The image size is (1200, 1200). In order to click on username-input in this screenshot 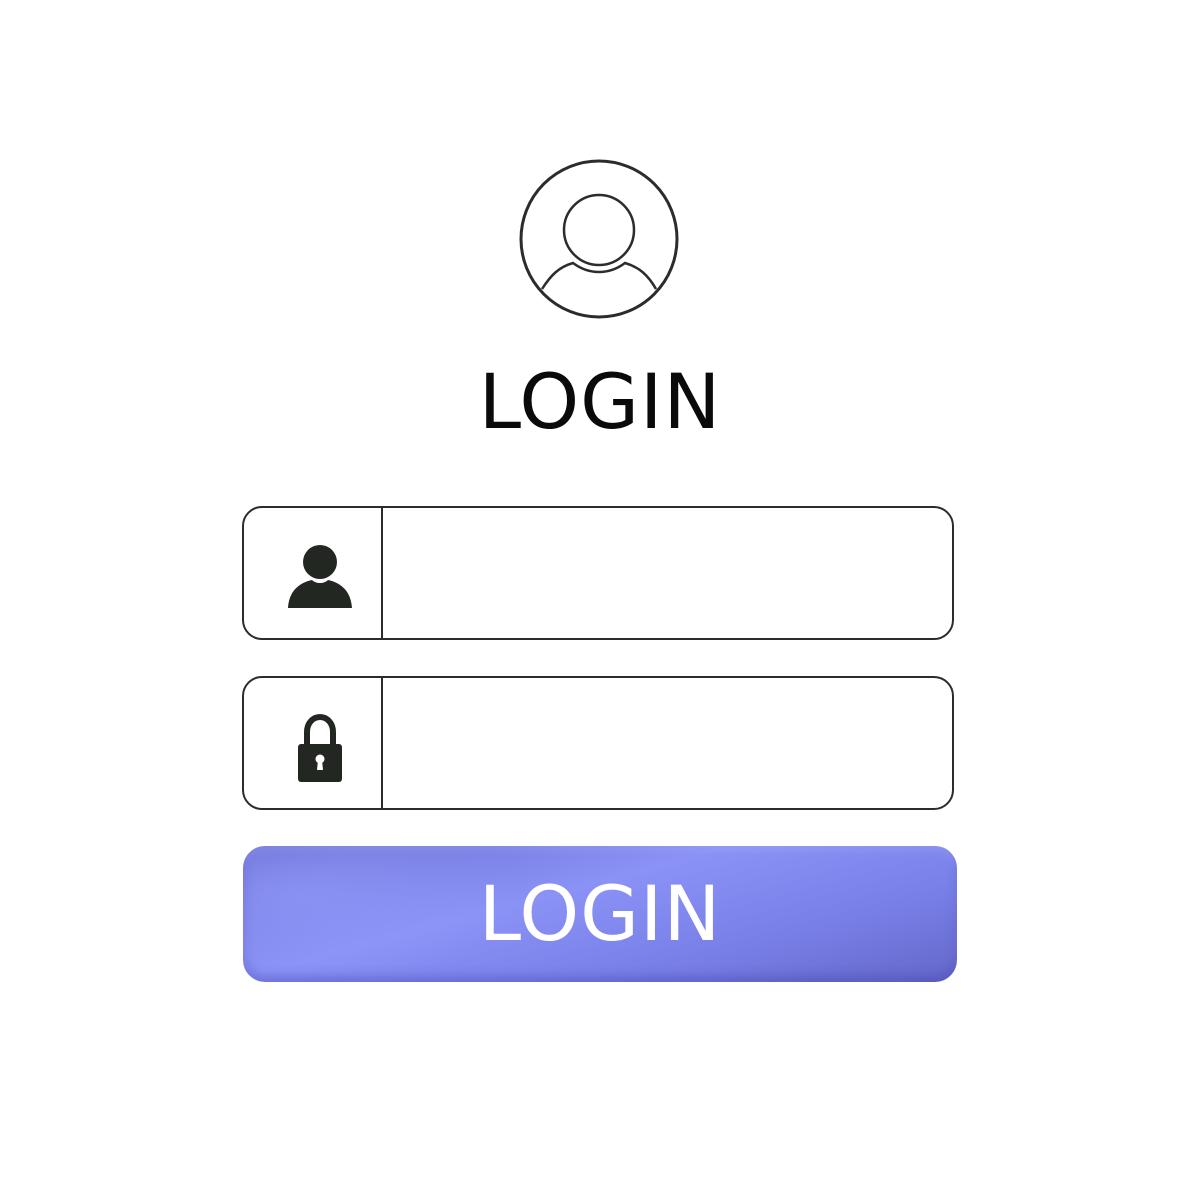, I will do `click(666, 573)`.